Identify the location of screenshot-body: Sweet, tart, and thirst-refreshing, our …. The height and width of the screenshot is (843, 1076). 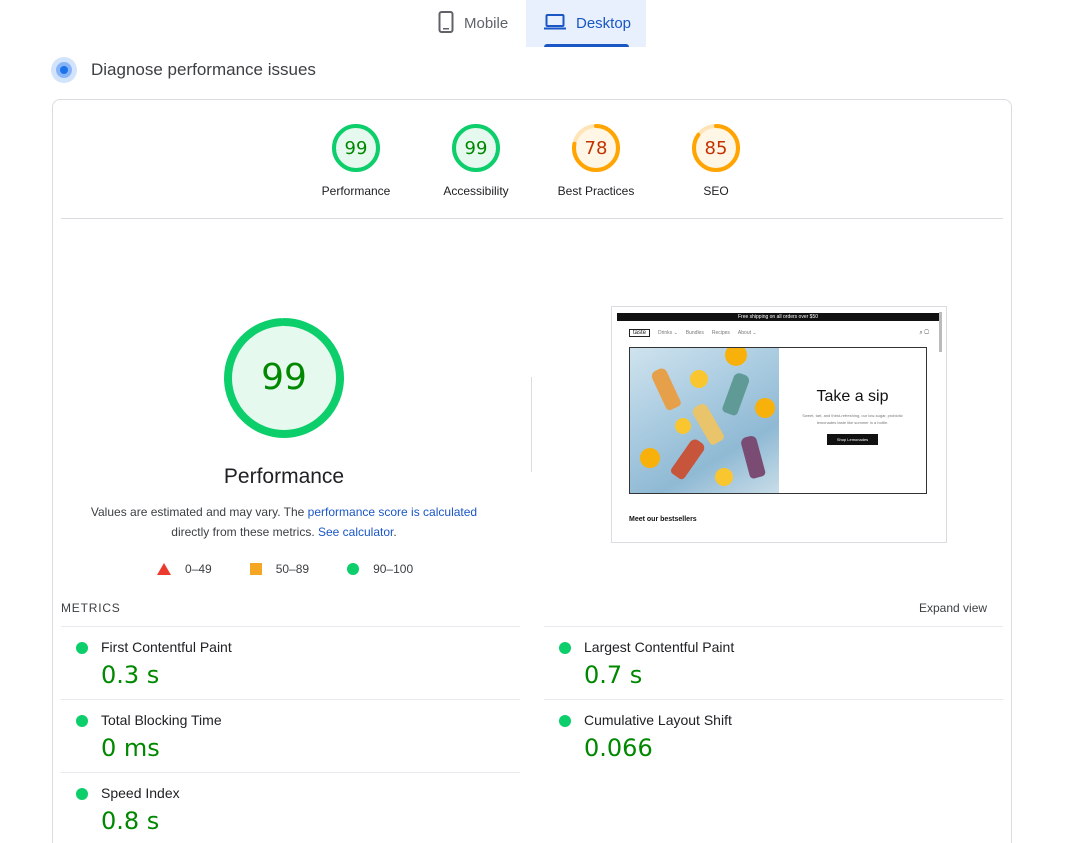
(852, 419).